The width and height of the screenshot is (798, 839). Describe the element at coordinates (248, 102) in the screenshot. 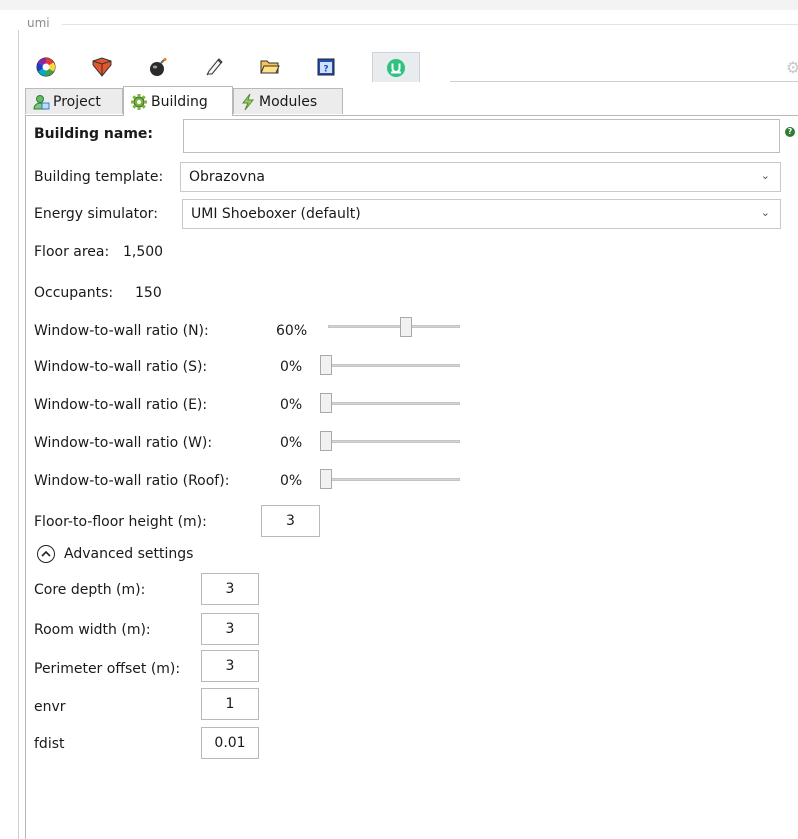

I see `lightning-icon` at that location.